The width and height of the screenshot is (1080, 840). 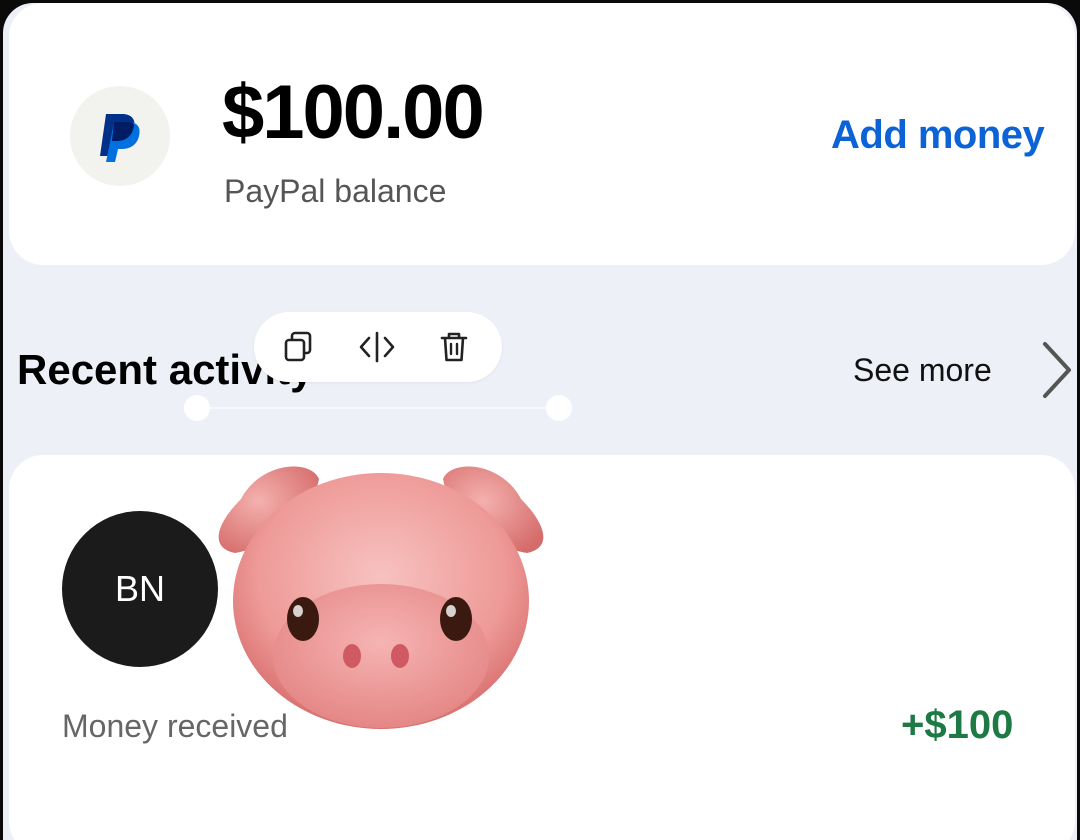 What do you see at coordinates (454, 347) in the screenshot?
I see `trash-icon` at bounding box center [454, 347].